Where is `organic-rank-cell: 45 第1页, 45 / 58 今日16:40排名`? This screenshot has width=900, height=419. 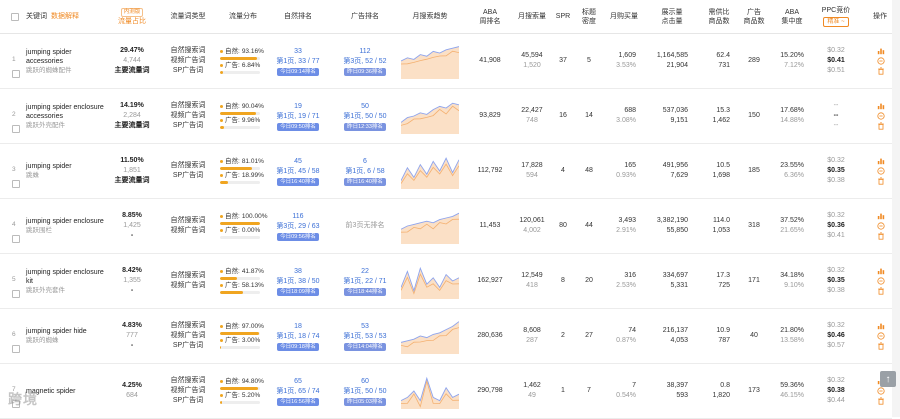
organic-rank-cell: 45 第1页, 45 / 58 今日16:40排名 is located at coordinates (298, 171).